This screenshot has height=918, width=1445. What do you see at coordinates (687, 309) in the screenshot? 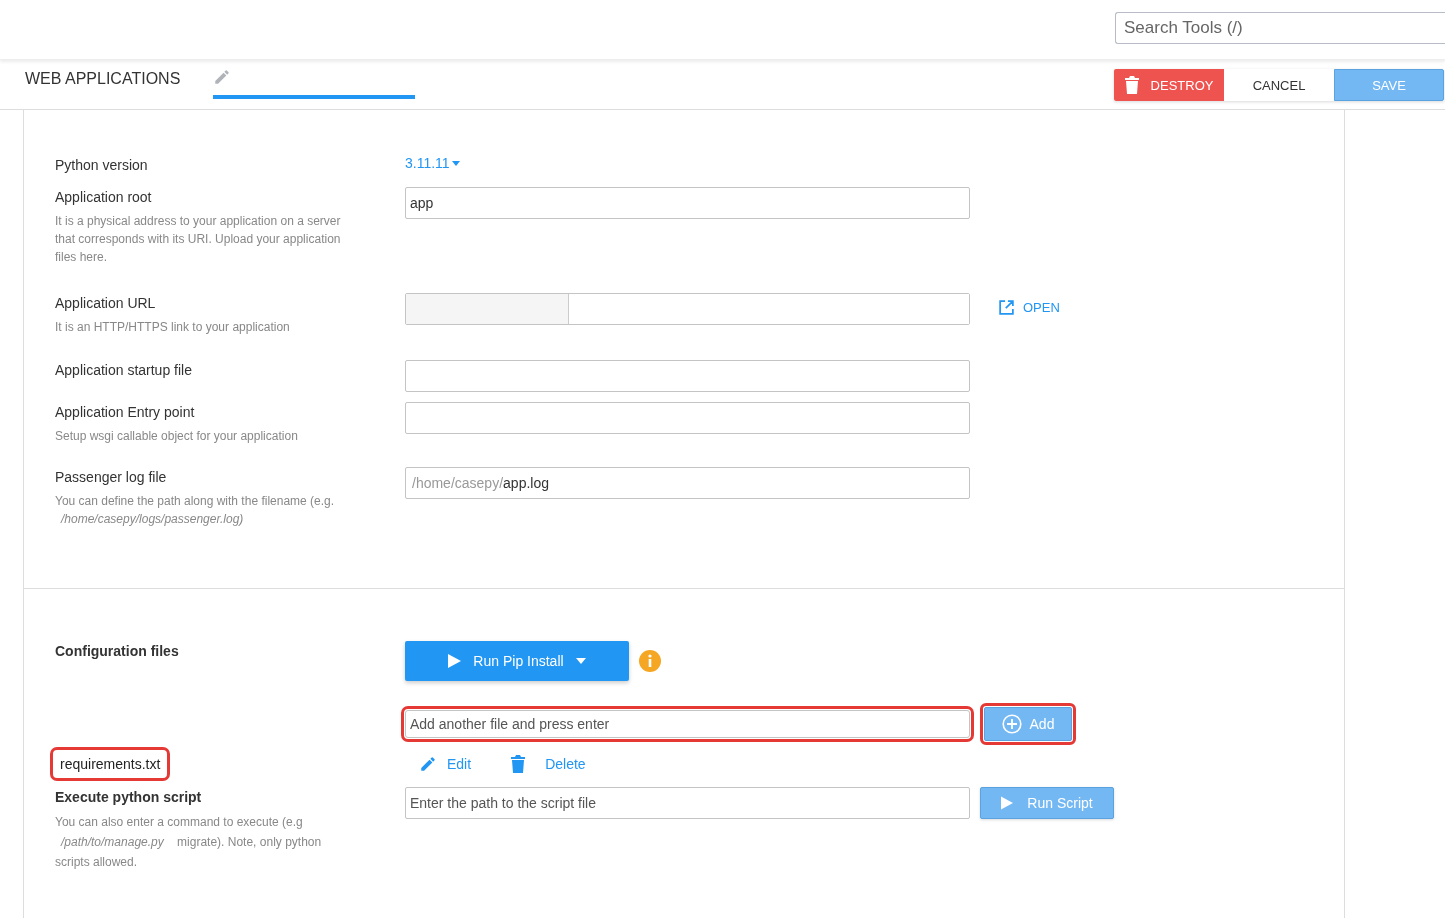
I see `url-field` at bounding box center [687, 309].